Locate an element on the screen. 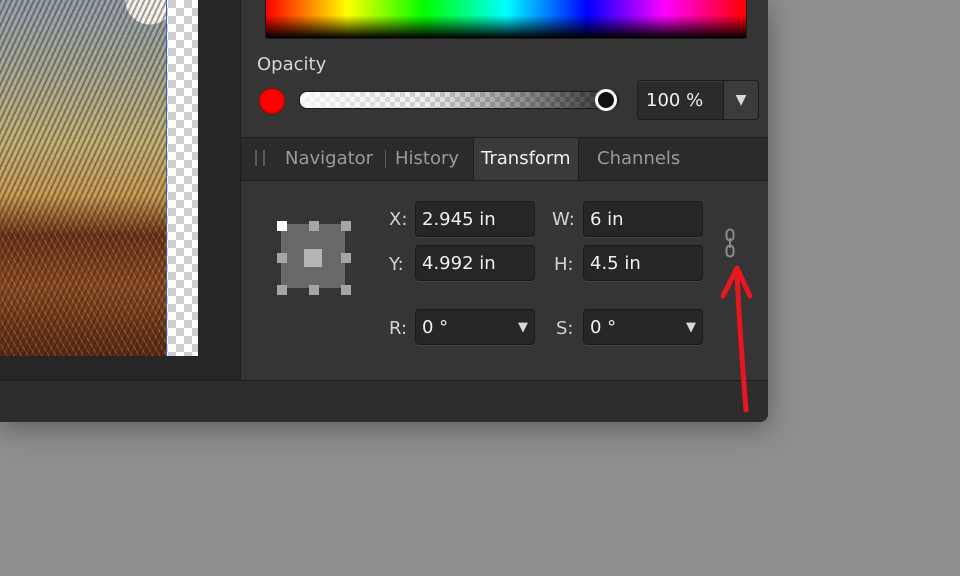 The width and height of the screenshot is (960, 576). rotation-field: 0 ° ▼ is located at coordinates (475, 327).